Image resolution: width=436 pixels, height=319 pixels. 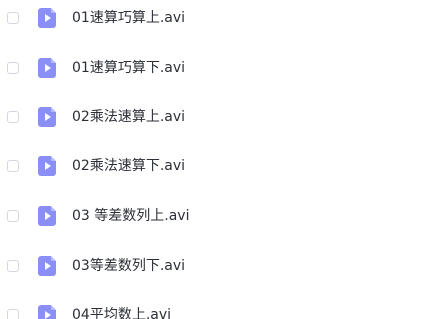 I want to click on file-name: 04平均数上.avi, so click(x=121, y=312).